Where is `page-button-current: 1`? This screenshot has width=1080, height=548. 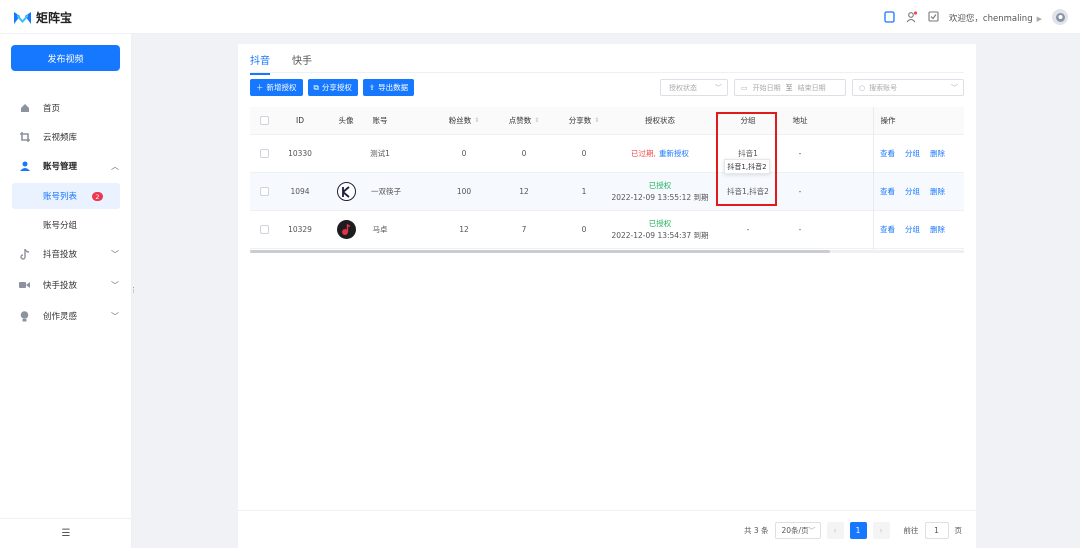 page-button-current: 1 is located at coordinates (858, 530).